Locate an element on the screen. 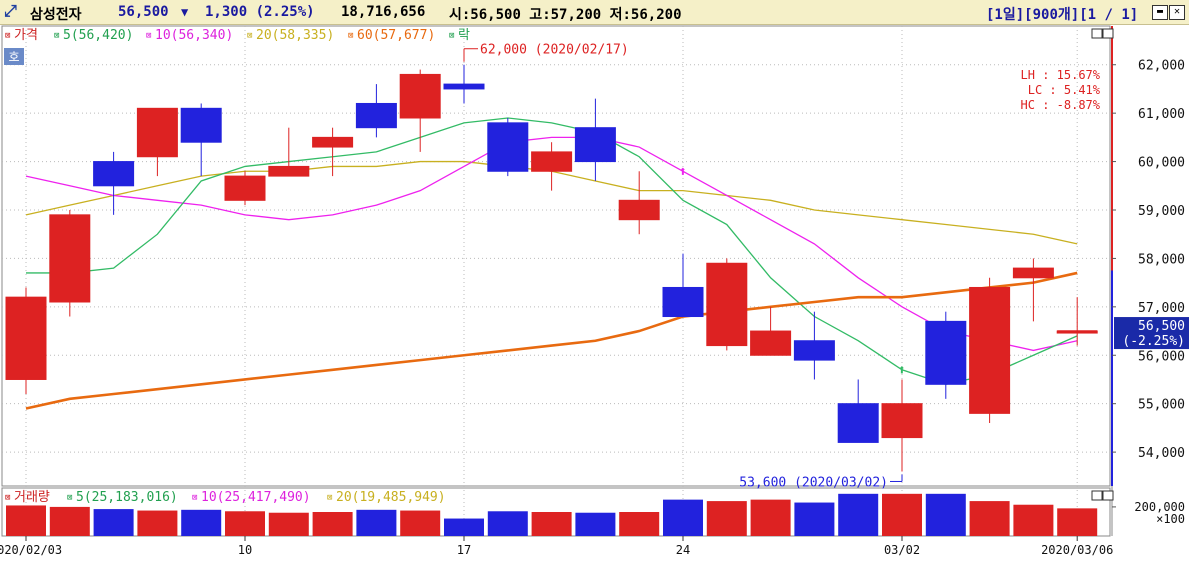 The height and width of the screenshot is (568, 1189). current-price-label: 56,500 is located at coordinates (1161, 326).